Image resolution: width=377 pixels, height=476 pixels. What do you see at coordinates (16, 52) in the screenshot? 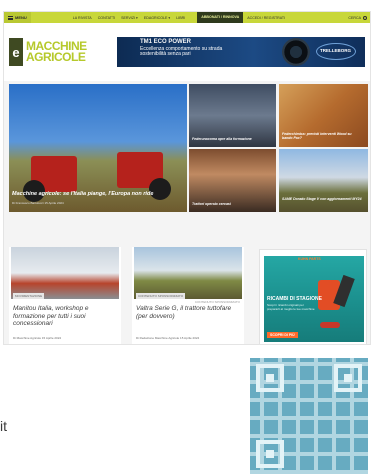
I see `logo-mark: e` at bounding box center [16, 52].